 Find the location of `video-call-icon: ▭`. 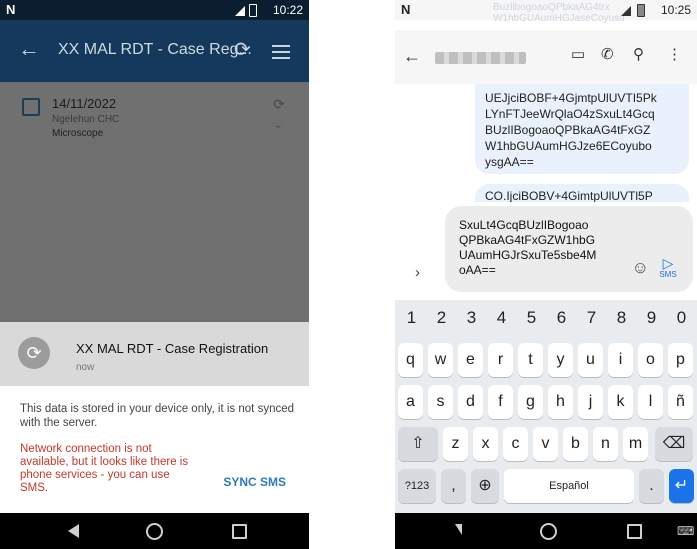

video-call-icon: ▭ is located at coordinates (578, 54).